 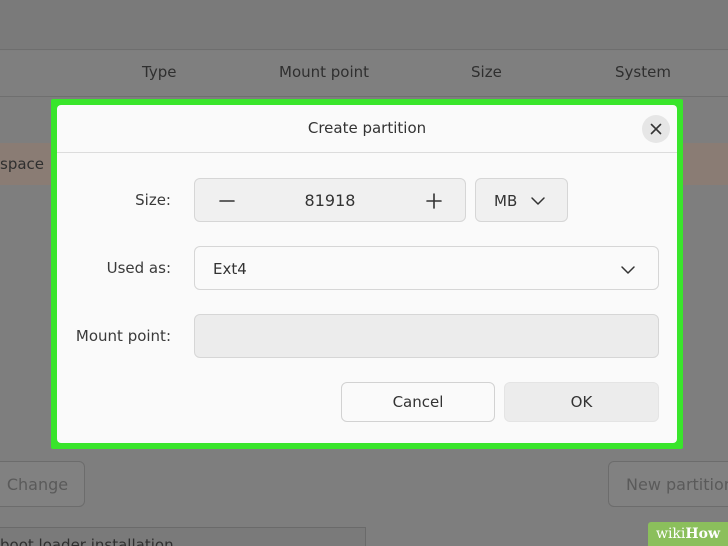 I want to click on used-as-value: Ext4, so click(x=230, y=269).